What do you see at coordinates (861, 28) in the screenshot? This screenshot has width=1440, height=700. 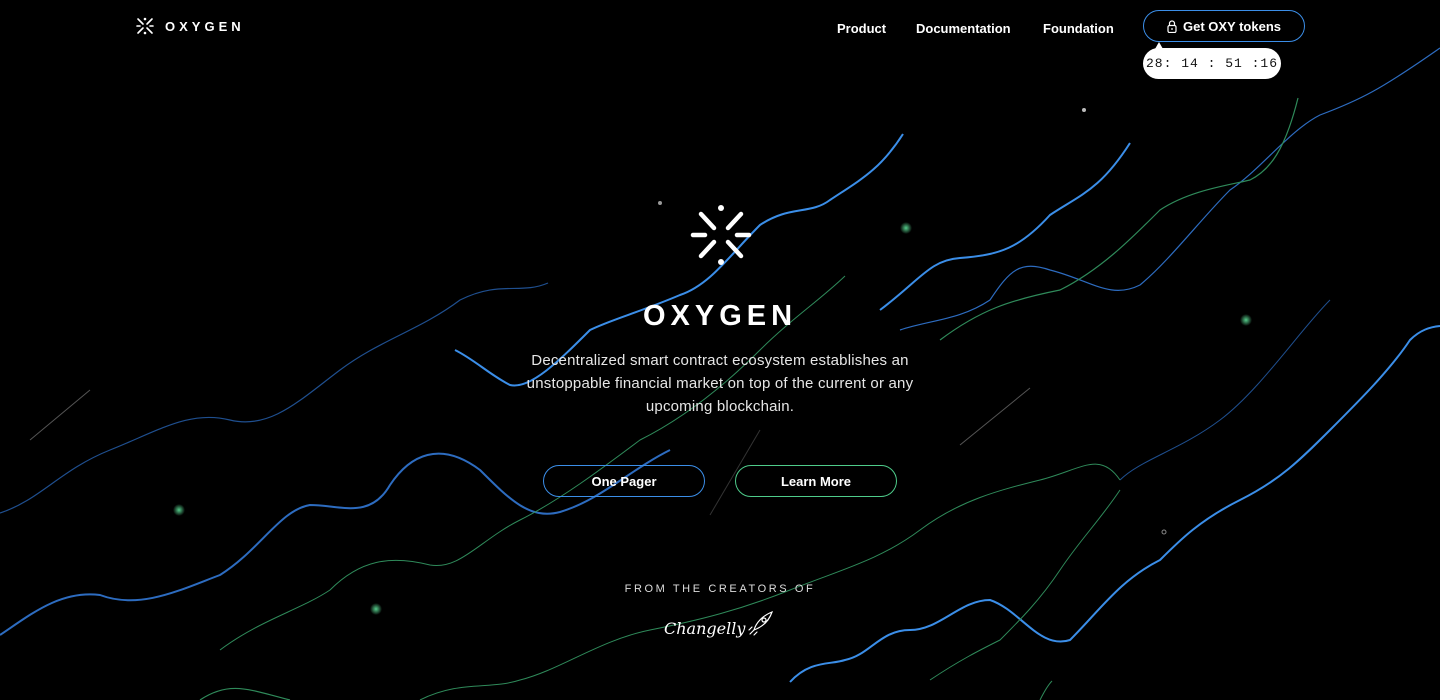 I see `nav-product: Product` at bounding box center [861, 28].